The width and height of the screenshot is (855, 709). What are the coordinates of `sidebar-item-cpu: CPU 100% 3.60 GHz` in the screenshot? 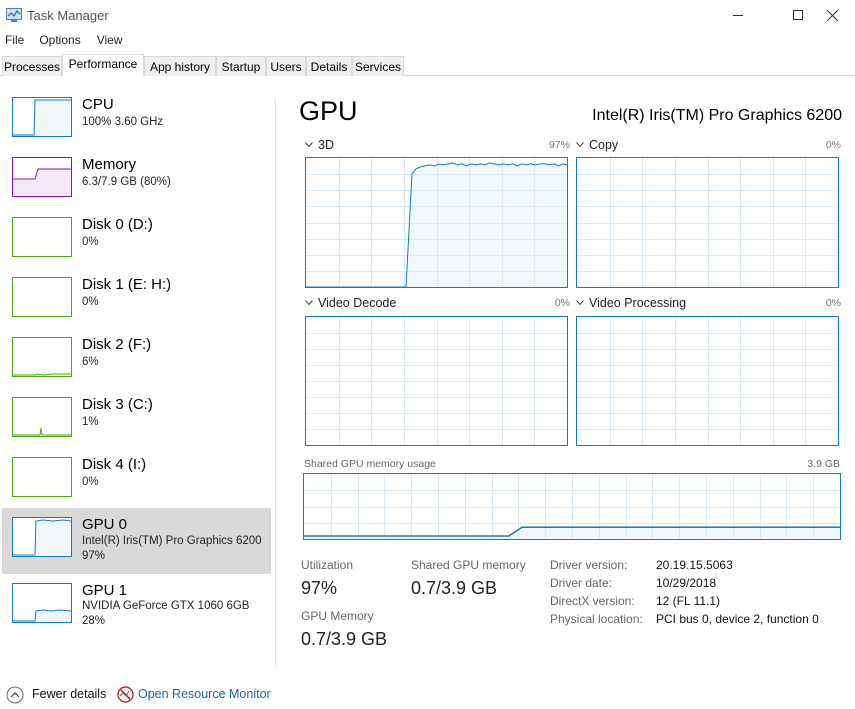 It's located at (136, 125).